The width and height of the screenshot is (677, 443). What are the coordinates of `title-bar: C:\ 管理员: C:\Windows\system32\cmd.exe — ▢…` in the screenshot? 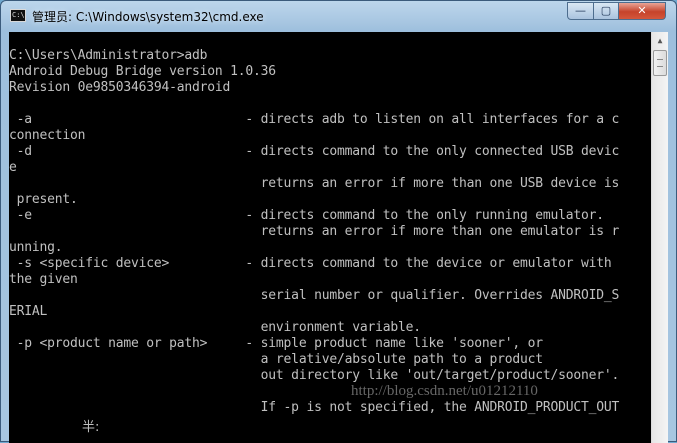 It's located at (338, 16).